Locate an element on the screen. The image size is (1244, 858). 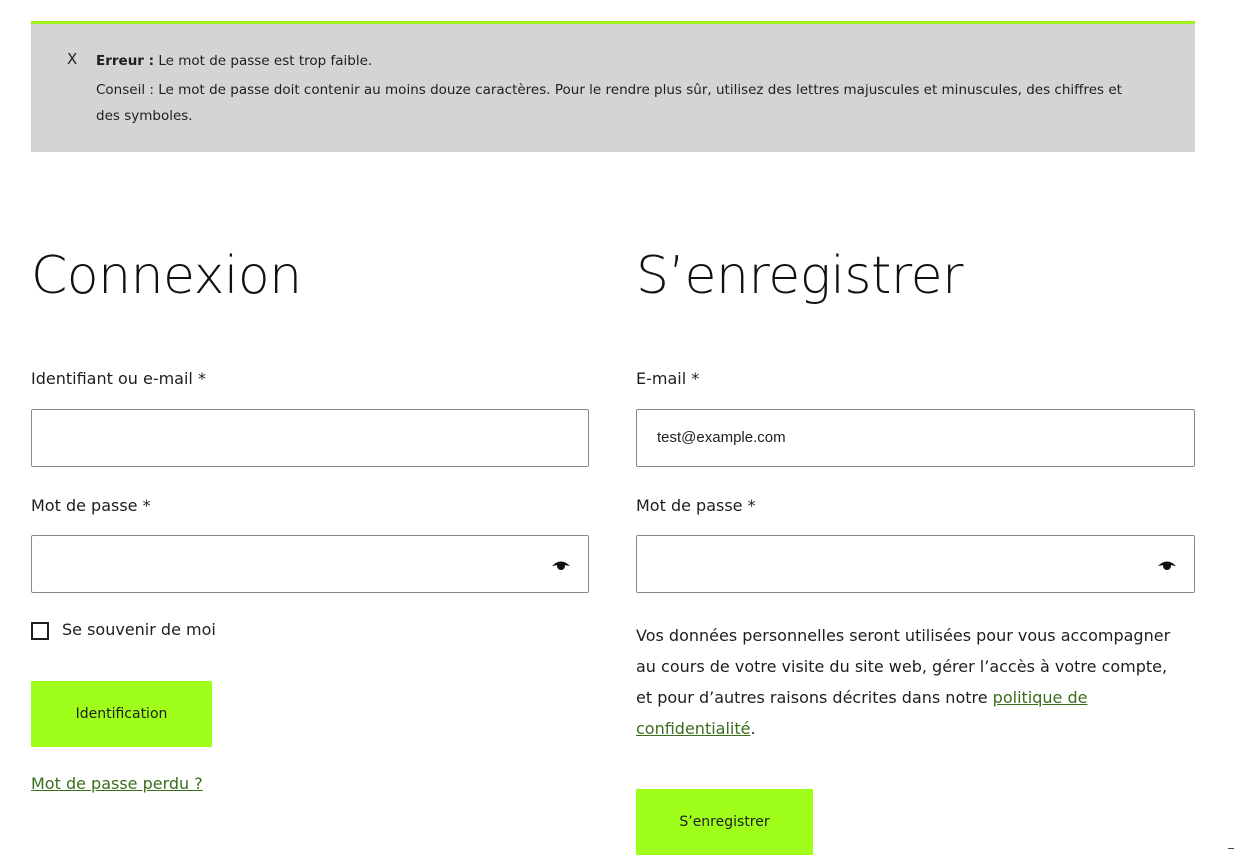
privacy-text-after: . is located at coordinates (753, 728).